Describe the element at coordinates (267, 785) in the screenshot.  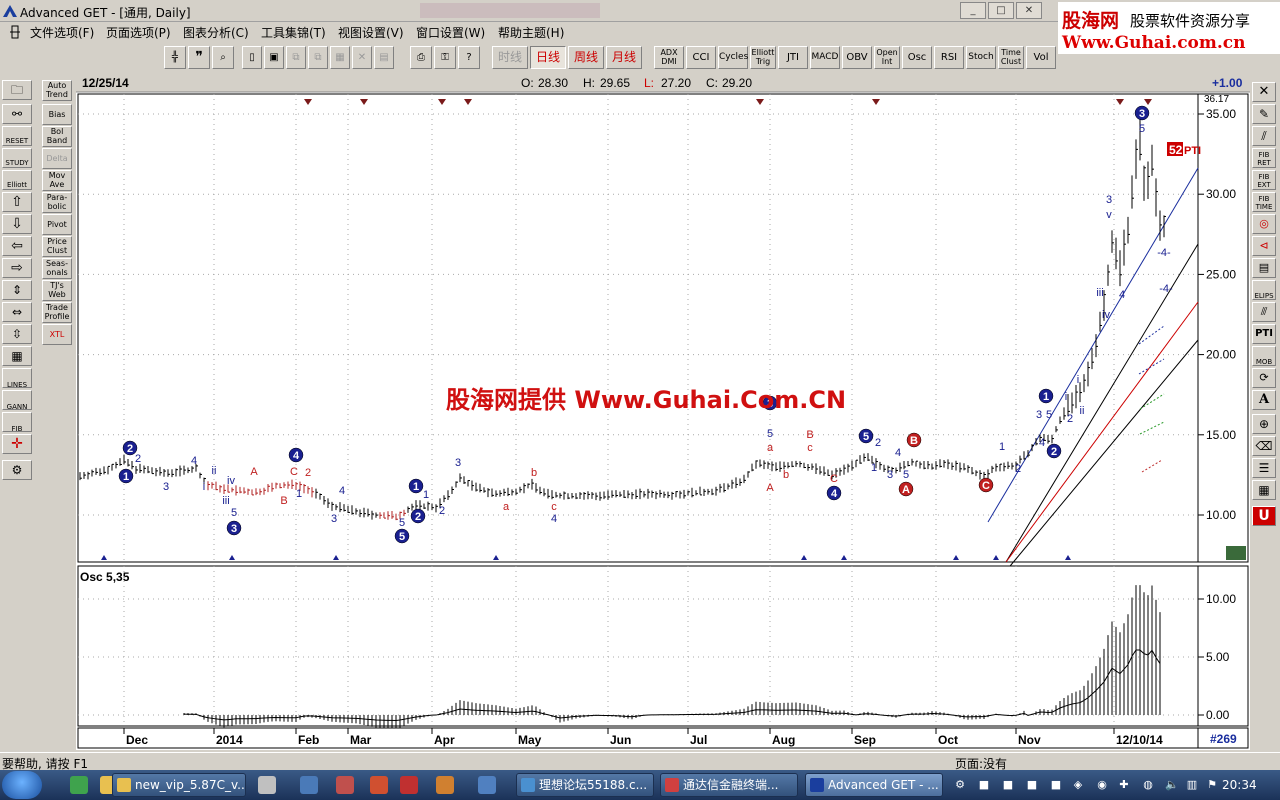
I see `media-icon` at that location.